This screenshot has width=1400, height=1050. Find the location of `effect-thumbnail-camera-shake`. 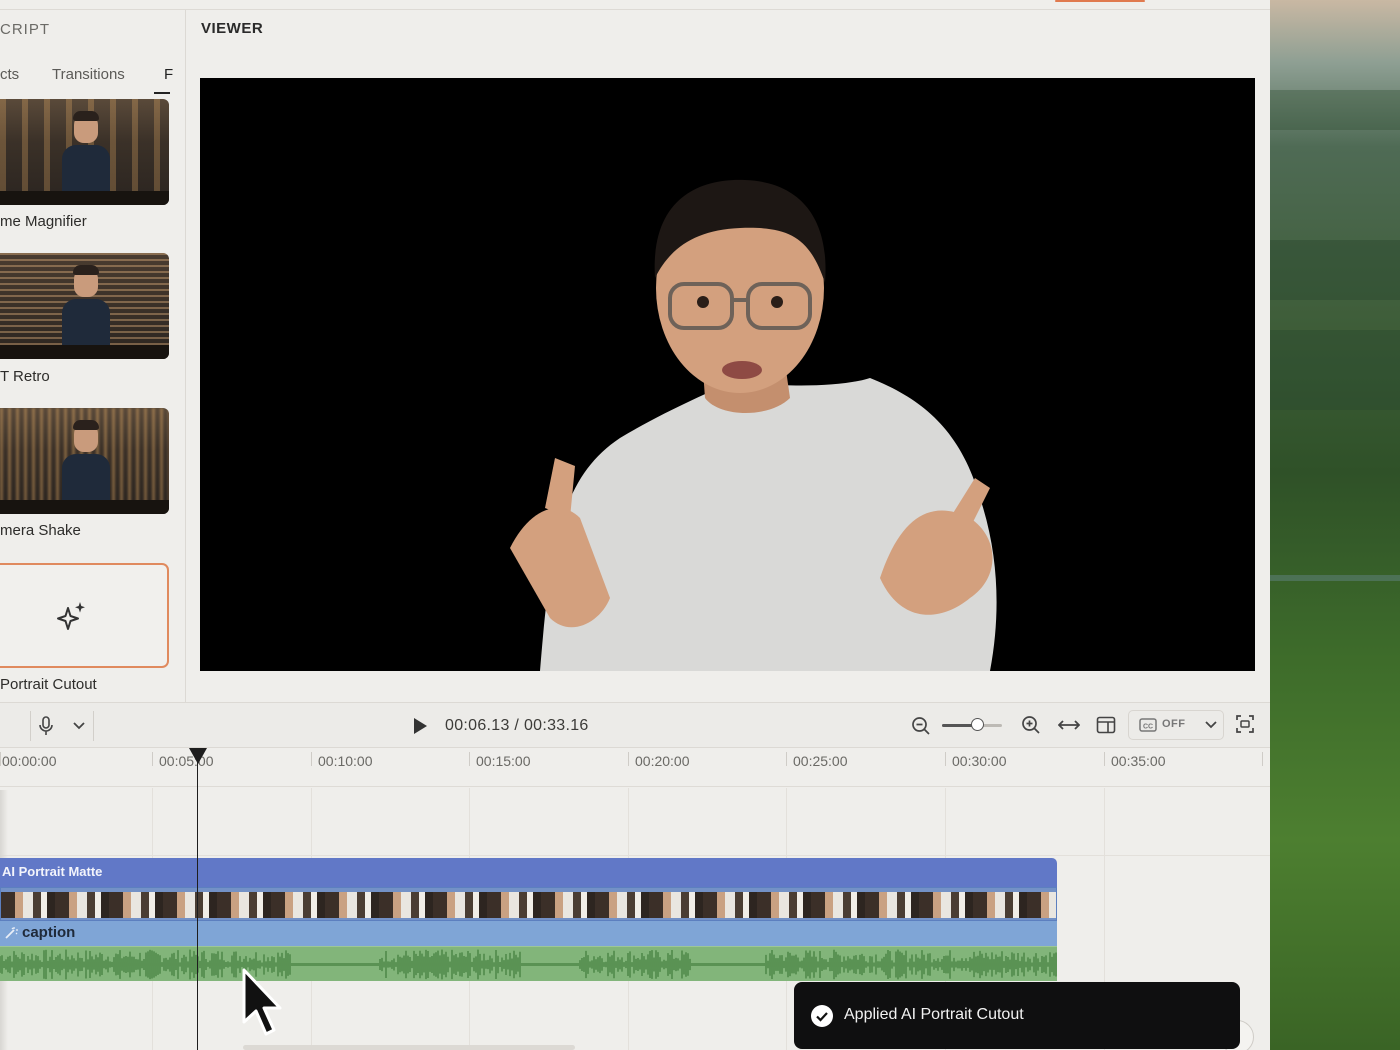

effect-thumbnail-camera-shake is located at coordinates (84, 461).